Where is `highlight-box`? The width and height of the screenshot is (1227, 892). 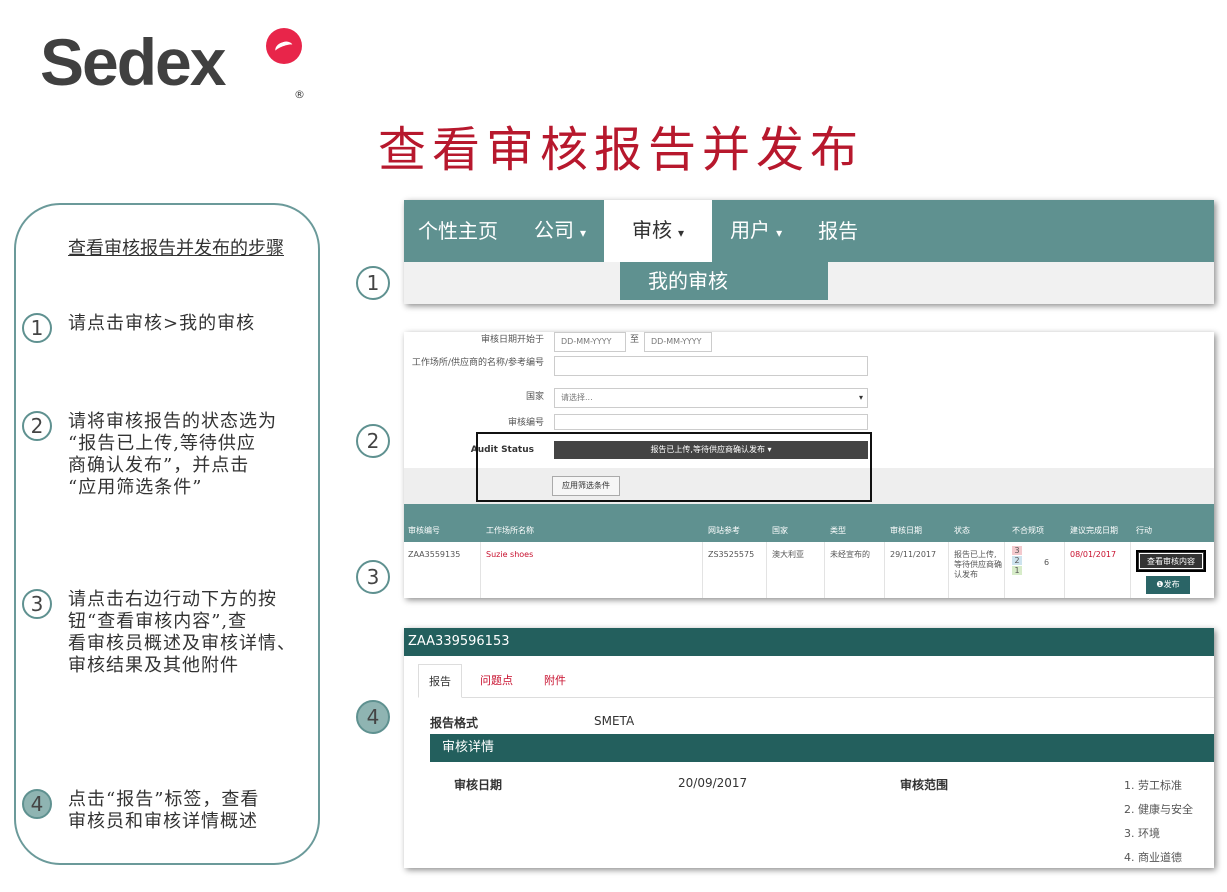 highlight-box is located at coordinates (674, 467).